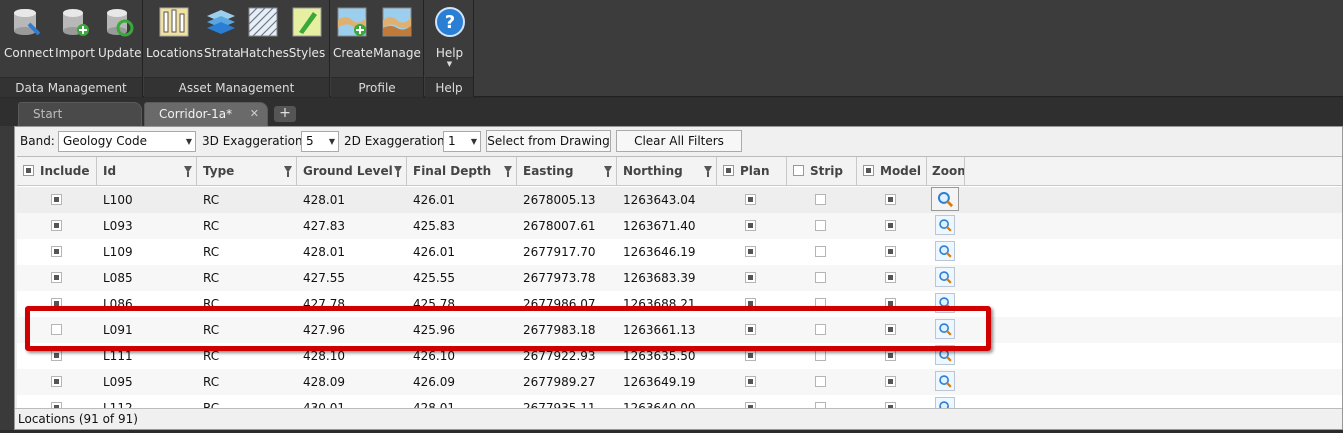 The width and height of the screenshot is (1343, 433). Describe the element at coordinates (352, 171) in the screenshot. I see `column-header-ground-level: Ground Level` at that location.